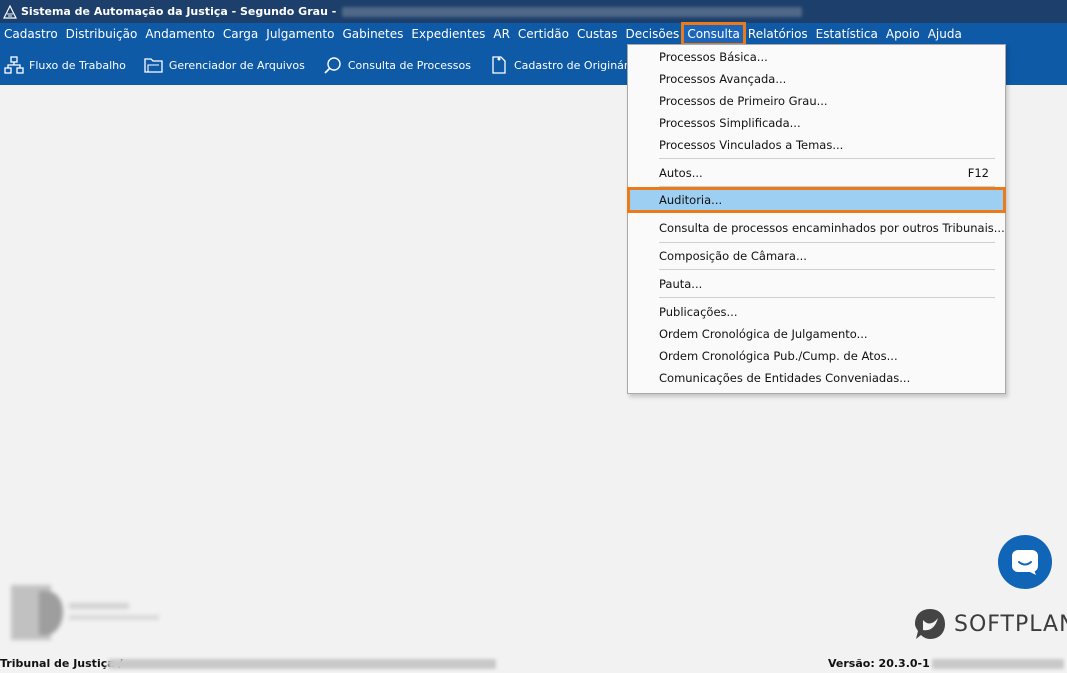  Describe the element at coordinates (597, 34) in the screenshot. I see `menu-custas: Custas` at that location.